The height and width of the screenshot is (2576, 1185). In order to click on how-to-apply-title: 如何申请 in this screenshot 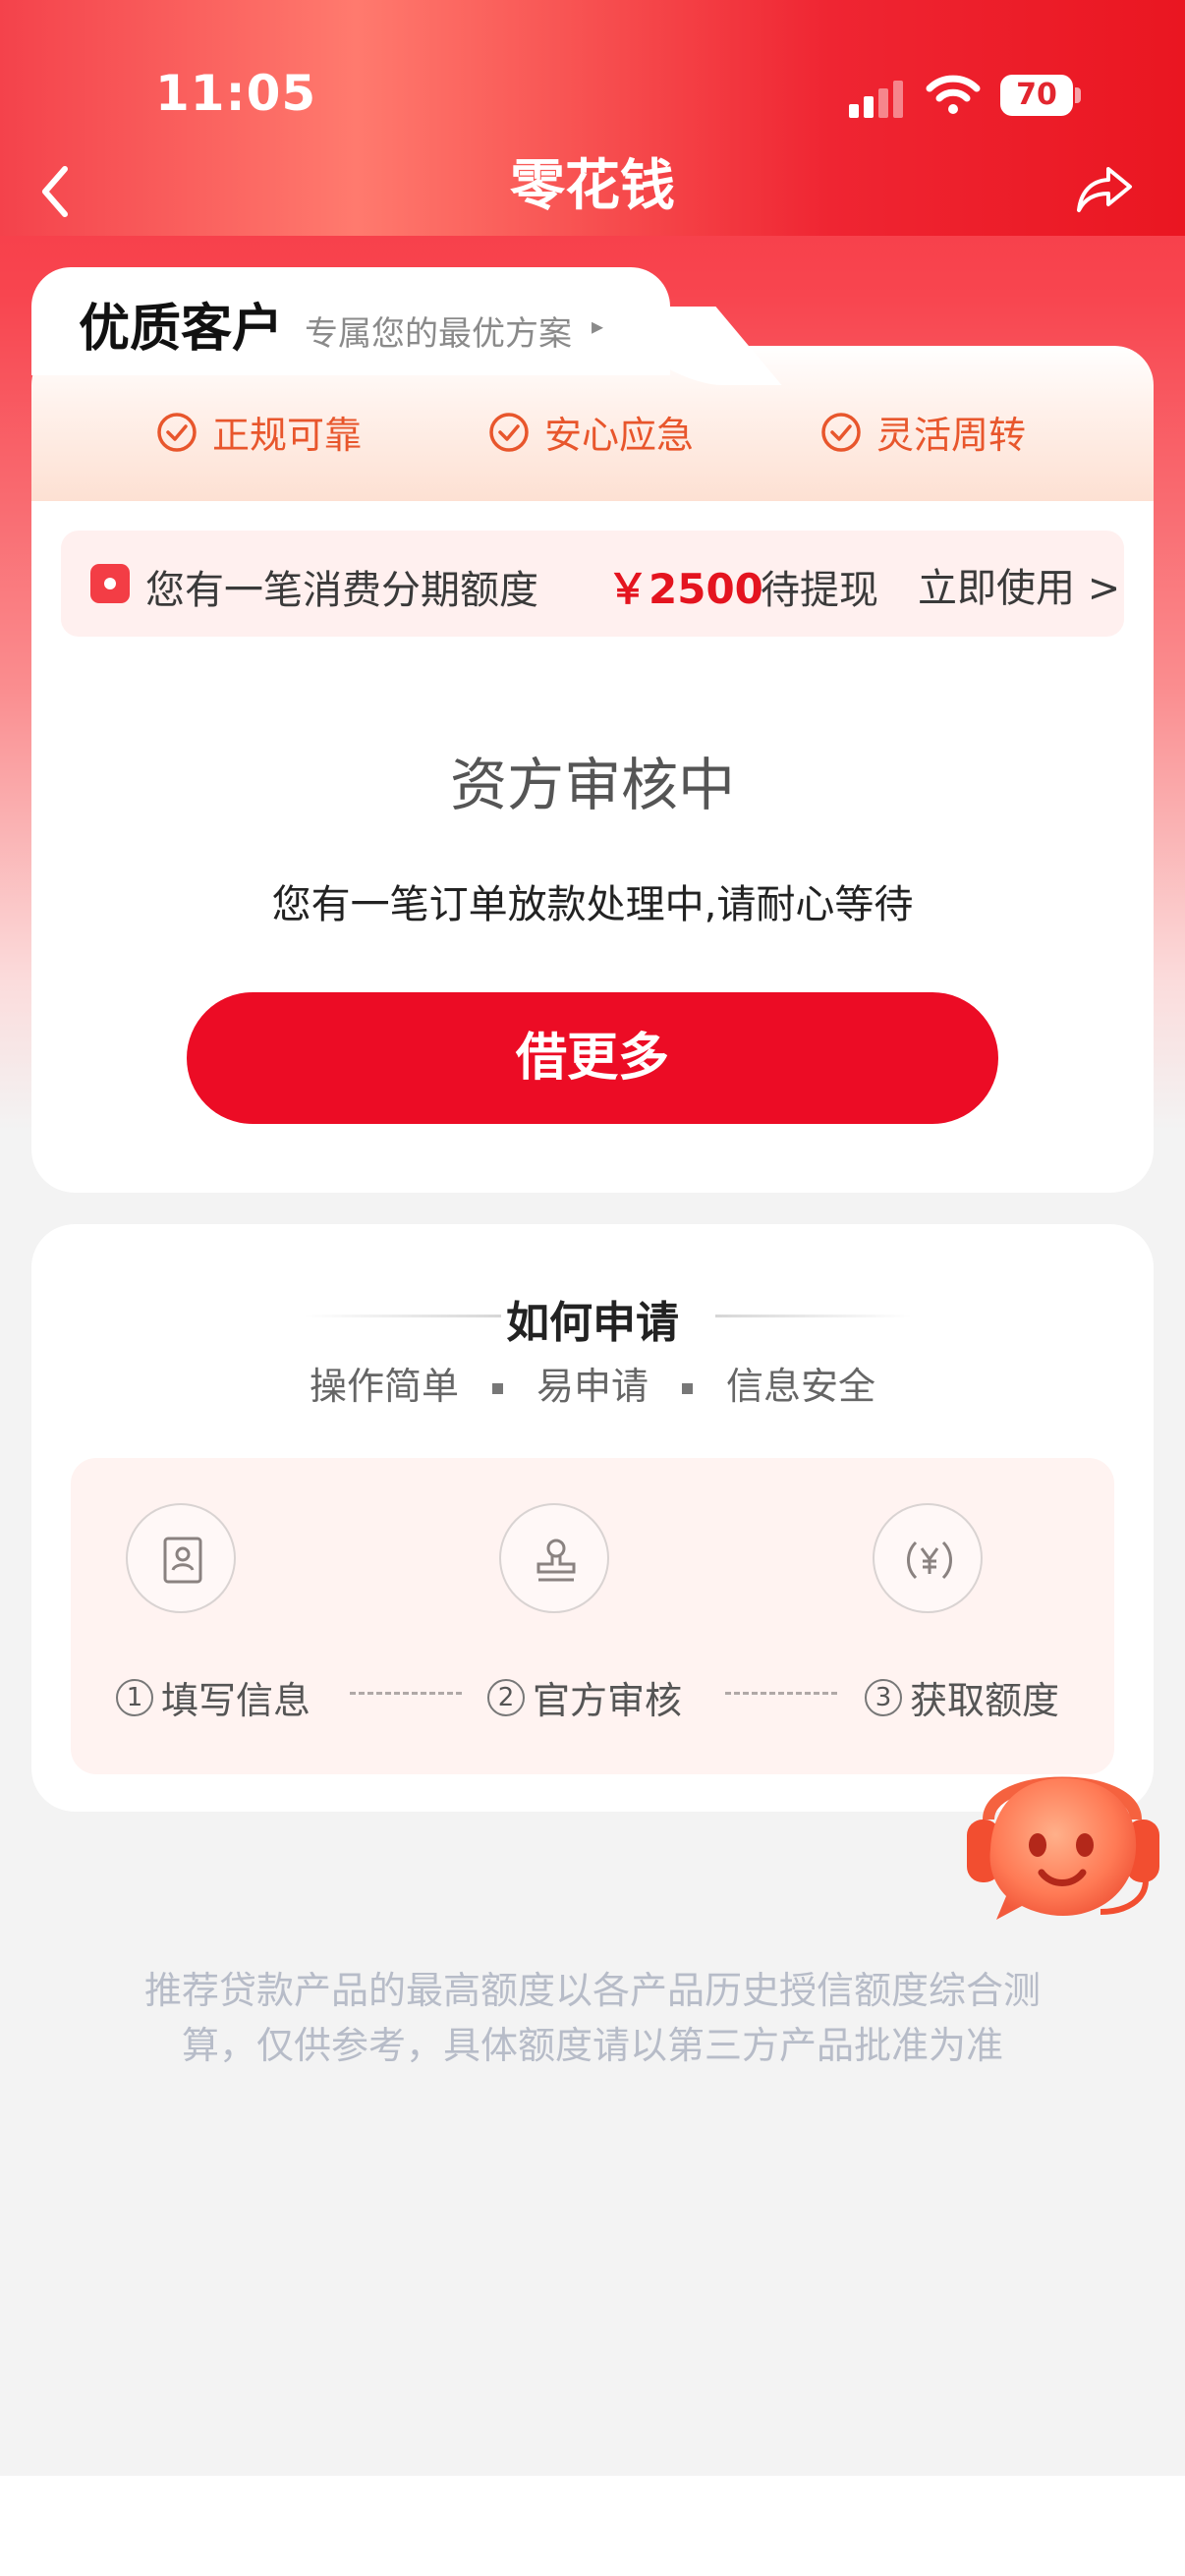, I will do `click(592, 1323)`.